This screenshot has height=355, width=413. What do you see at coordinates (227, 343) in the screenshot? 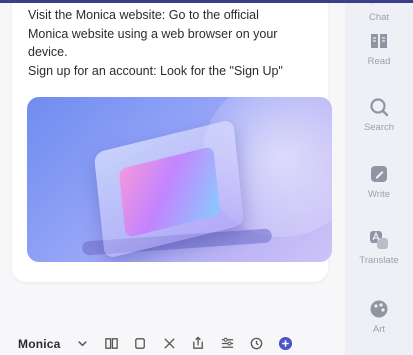
I see `settings-icon` at bounding box center [227, 343].